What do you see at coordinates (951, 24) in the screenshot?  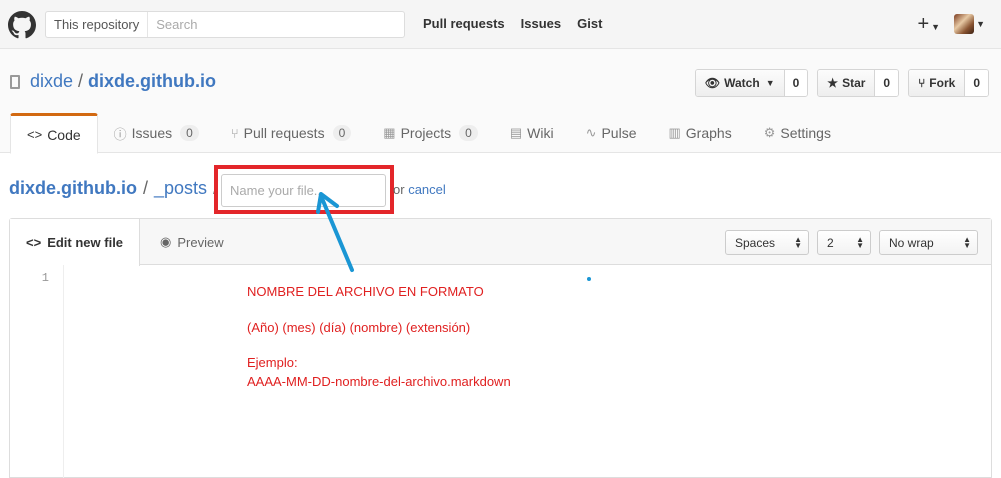 I see `header-actions: + ▼ ▼` at bounding box center [951, 24].